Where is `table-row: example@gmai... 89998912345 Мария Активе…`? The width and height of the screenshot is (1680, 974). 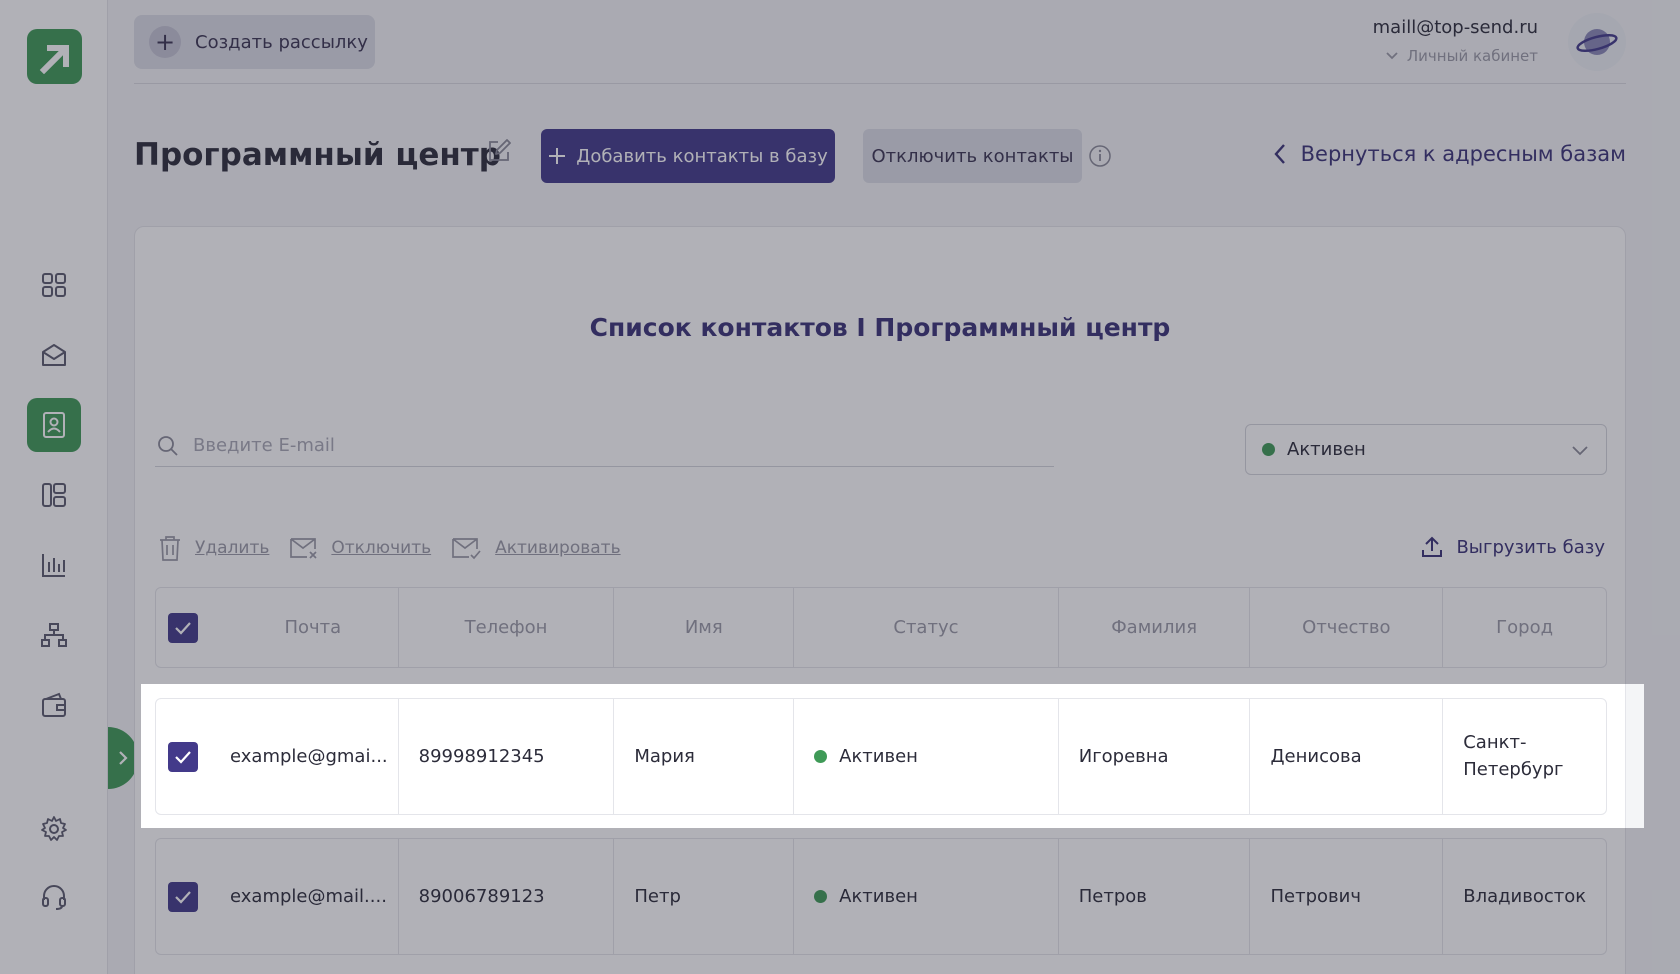 table-row: example@gmai... 89998912345 Мария Активе… is located at coordinates (881, 756).